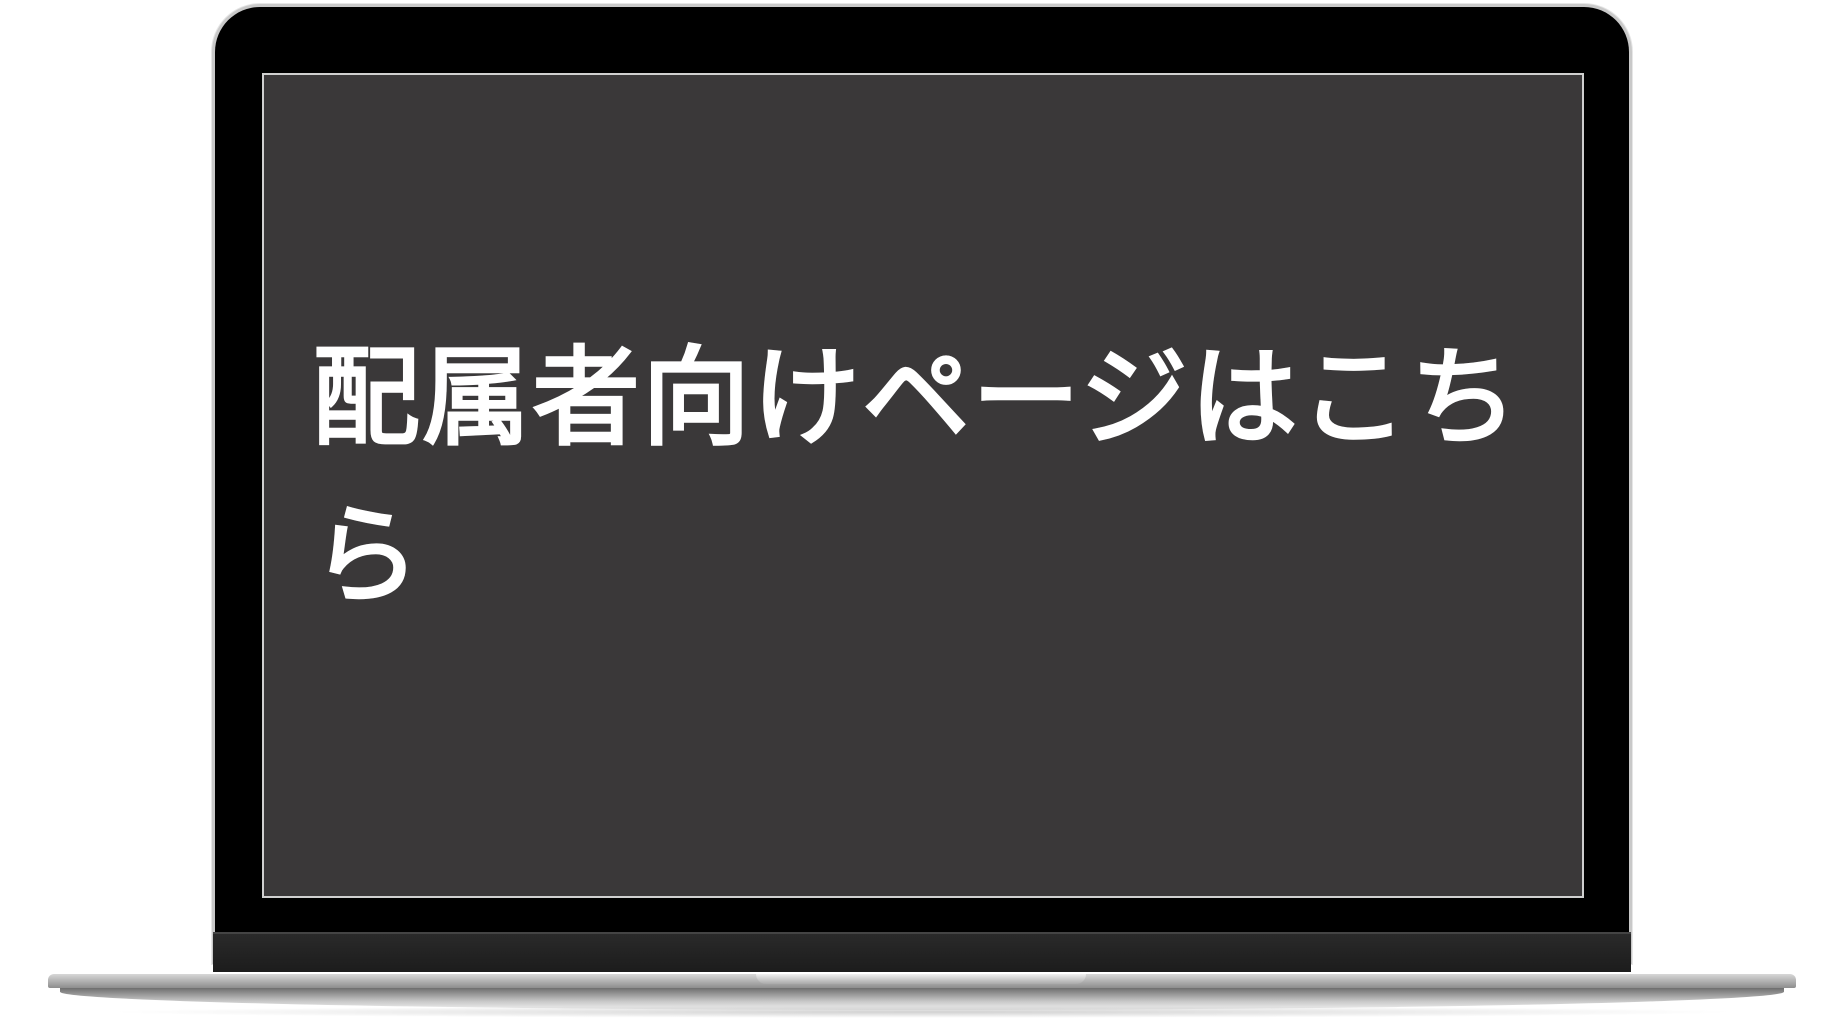 The image size is (1844, 1022). Describe the element at coordinates (922, 952) in the screenshot. I see `laptop-bezel-chin` at that location.